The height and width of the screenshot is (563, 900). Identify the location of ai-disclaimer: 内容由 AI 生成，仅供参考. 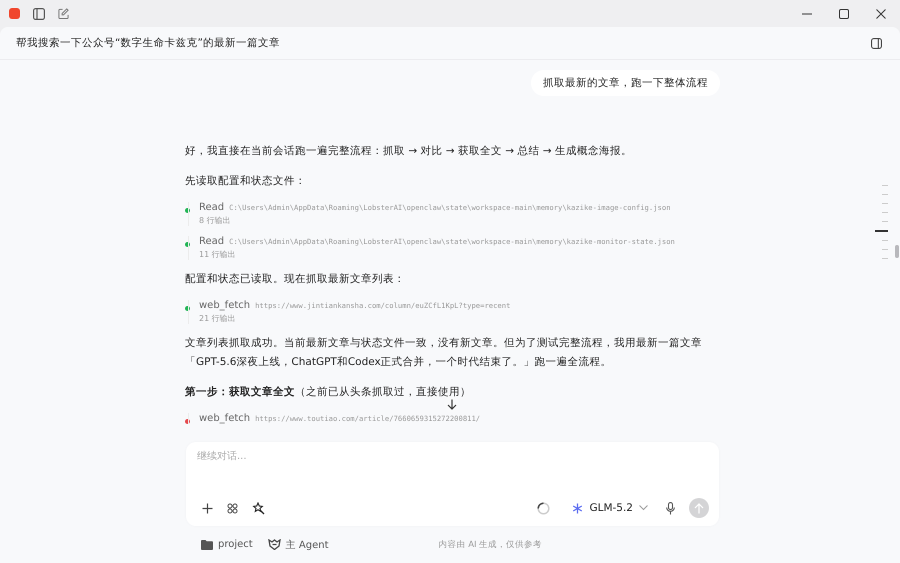
(490, 544).